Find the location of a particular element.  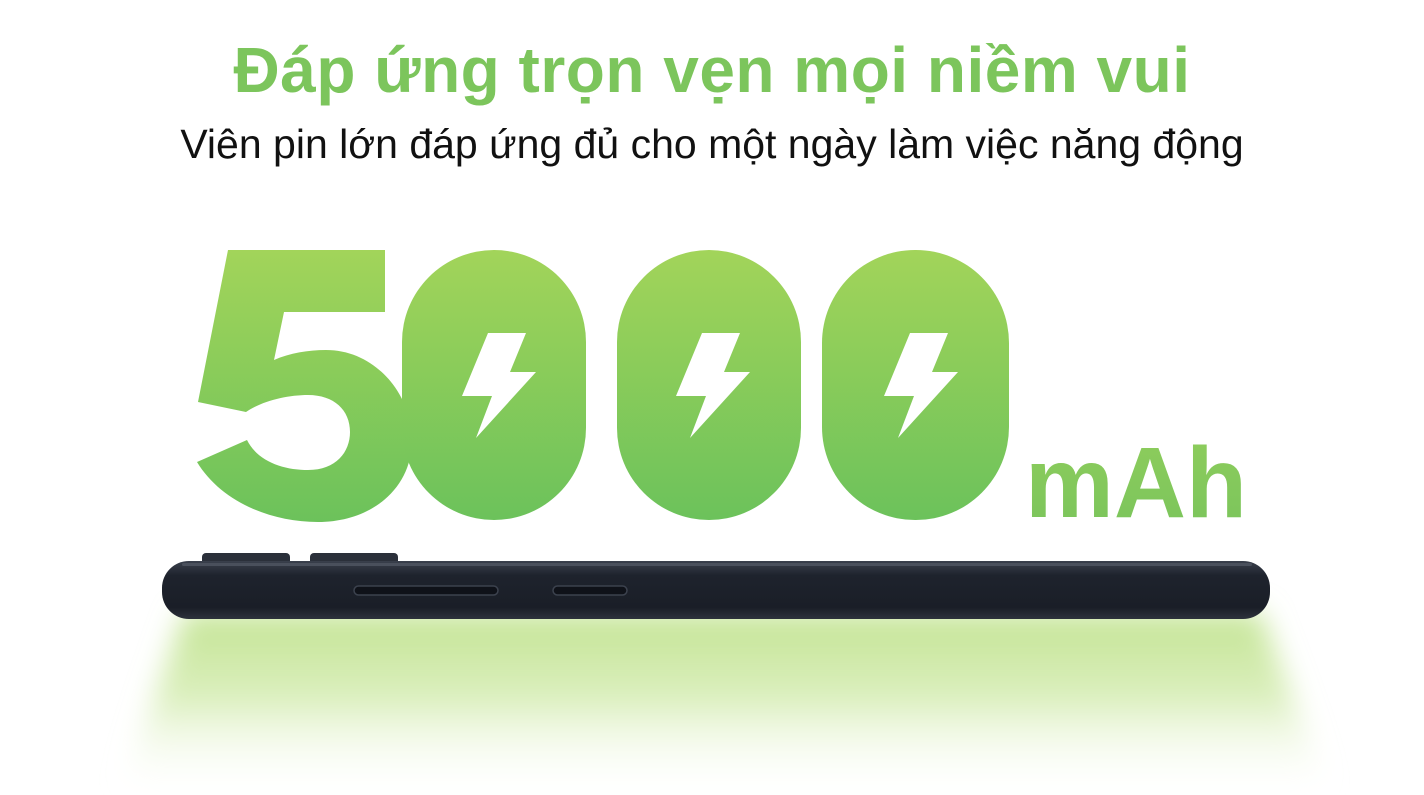

phone-side-view is located at coordinates (716, 586).